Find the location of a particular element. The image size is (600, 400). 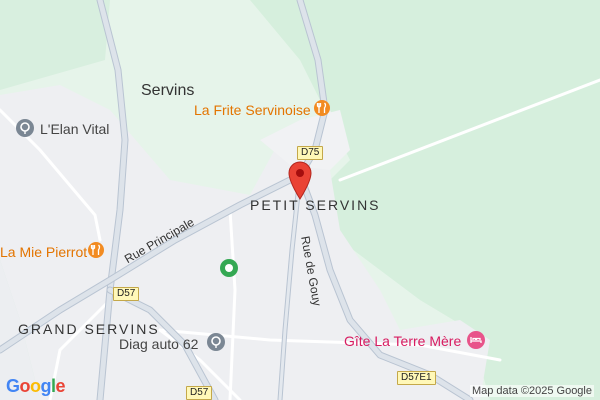

green-place-icon is located at coordinates (229, 268).